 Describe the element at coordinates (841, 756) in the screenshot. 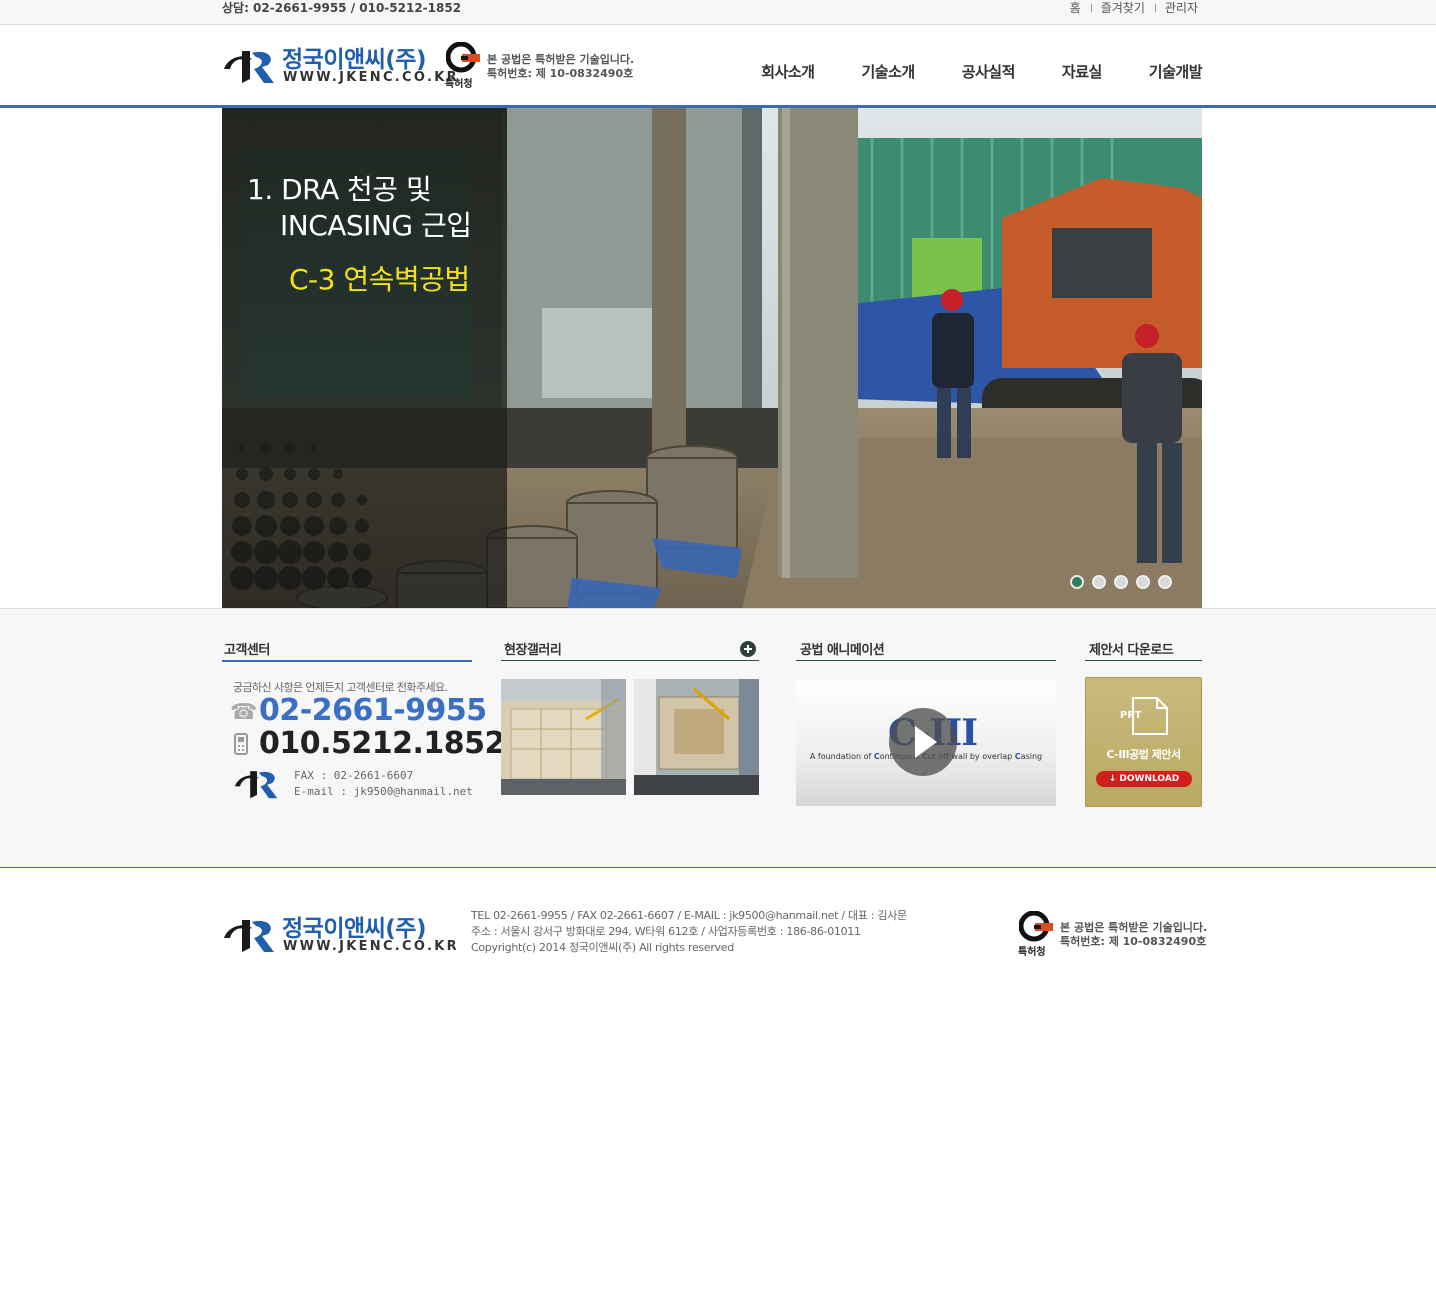

I see `caption-part-1: A foundation of` at that location.